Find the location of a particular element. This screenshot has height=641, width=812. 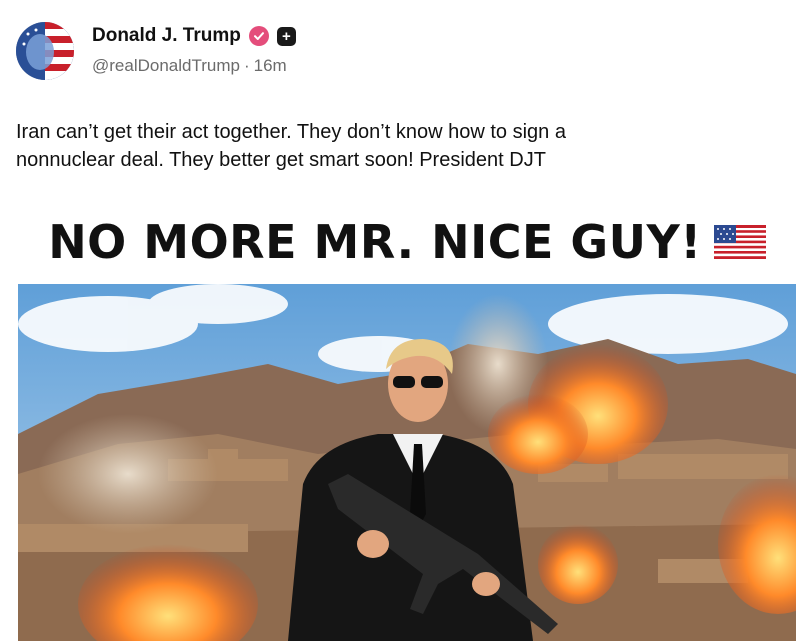

post-header: Donald J. Trump + @realDonaldTrump · 16m is located at coordinates (406, 50).